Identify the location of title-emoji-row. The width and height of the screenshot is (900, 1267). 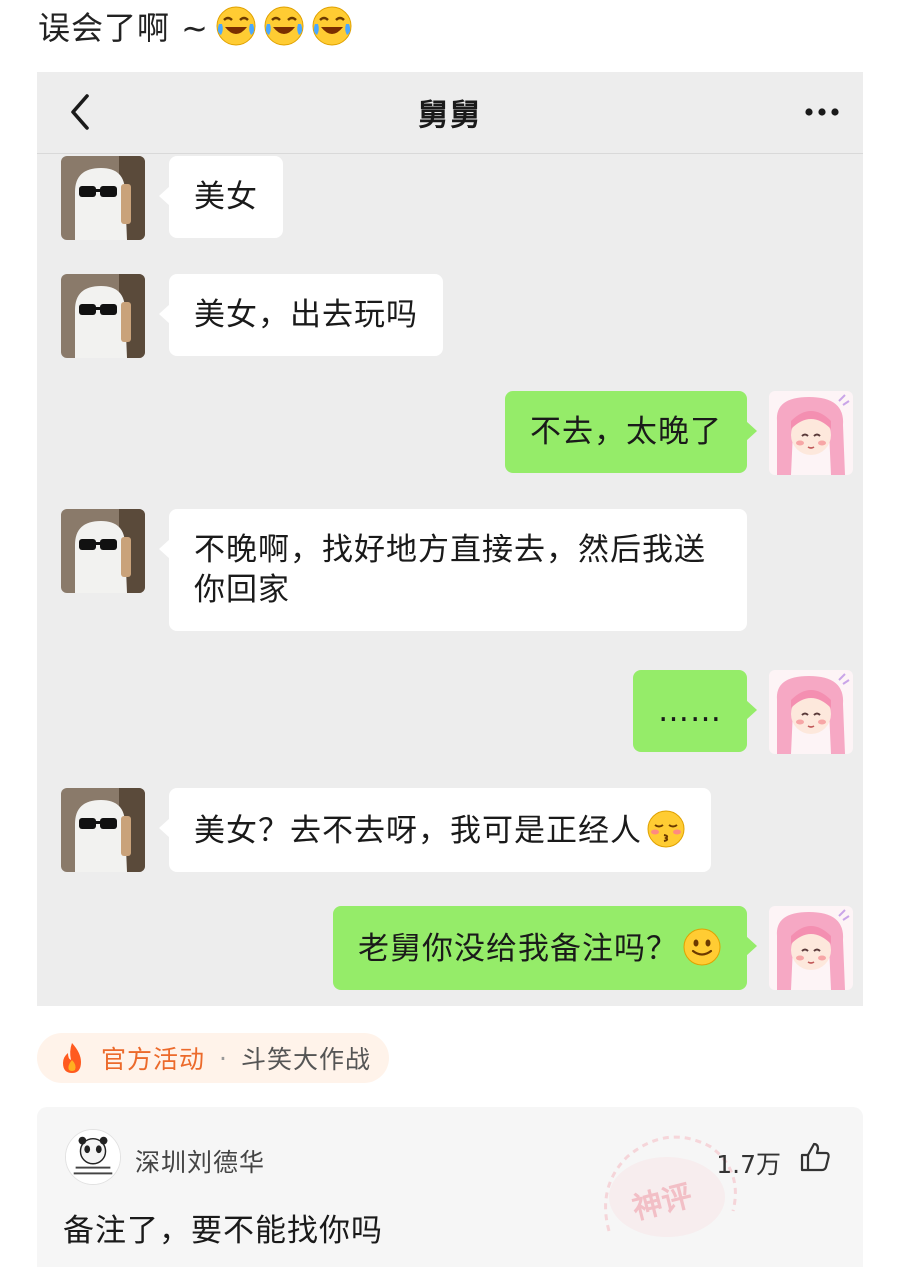
(287, 26).